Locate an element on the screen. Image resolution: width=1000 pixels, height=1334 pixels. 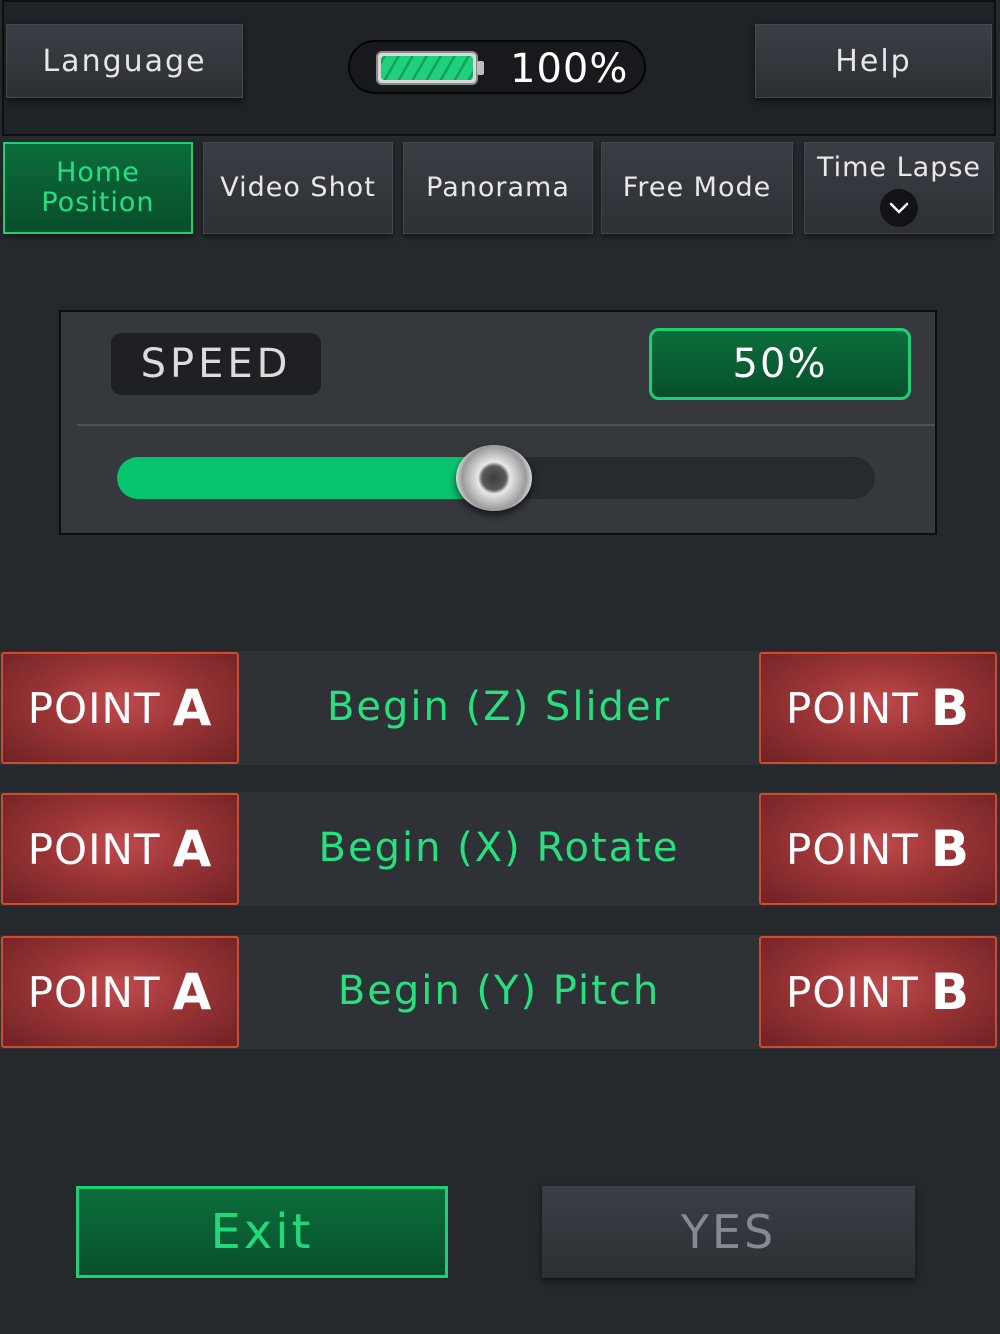
point-b-button-pitch: POINT B is located at coordinates (878, 992).